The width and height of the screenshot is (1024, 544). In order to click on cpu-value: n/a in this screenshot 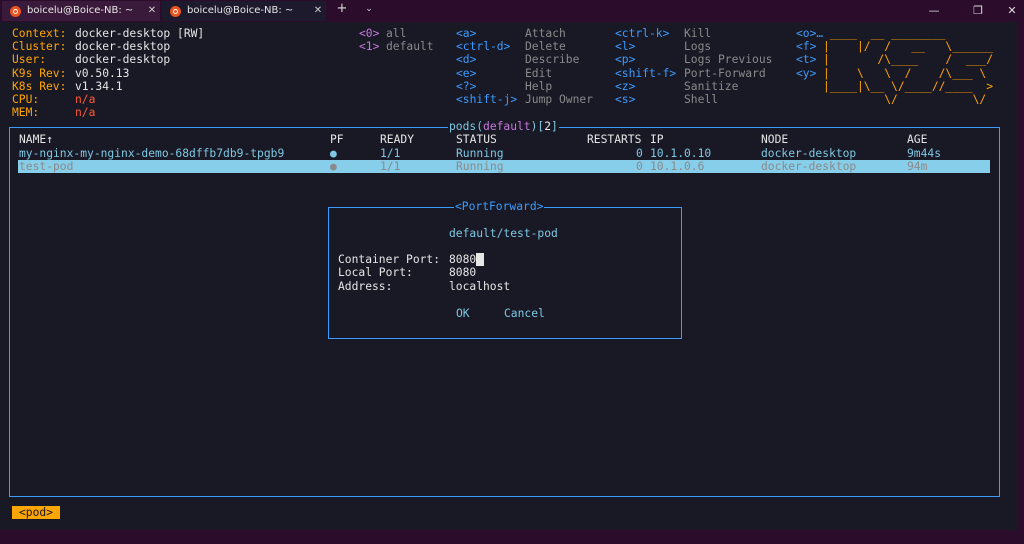, I will do `click(85, 99)`.